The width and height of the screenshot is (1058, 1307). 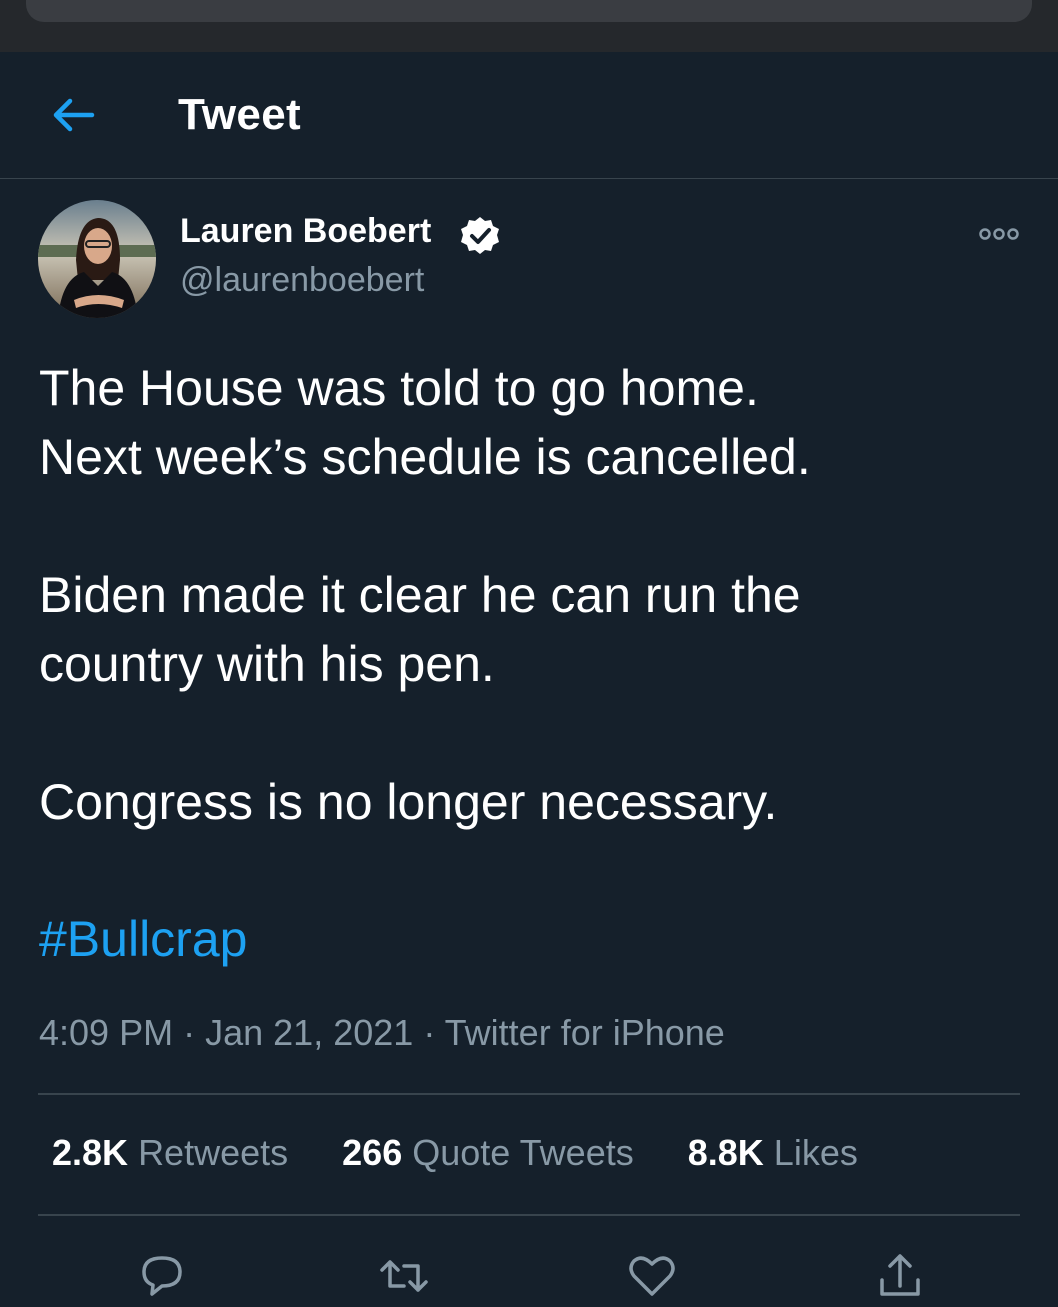 I want to click on hashtag-link: #Bullcrap, so click(x=143, y=939).